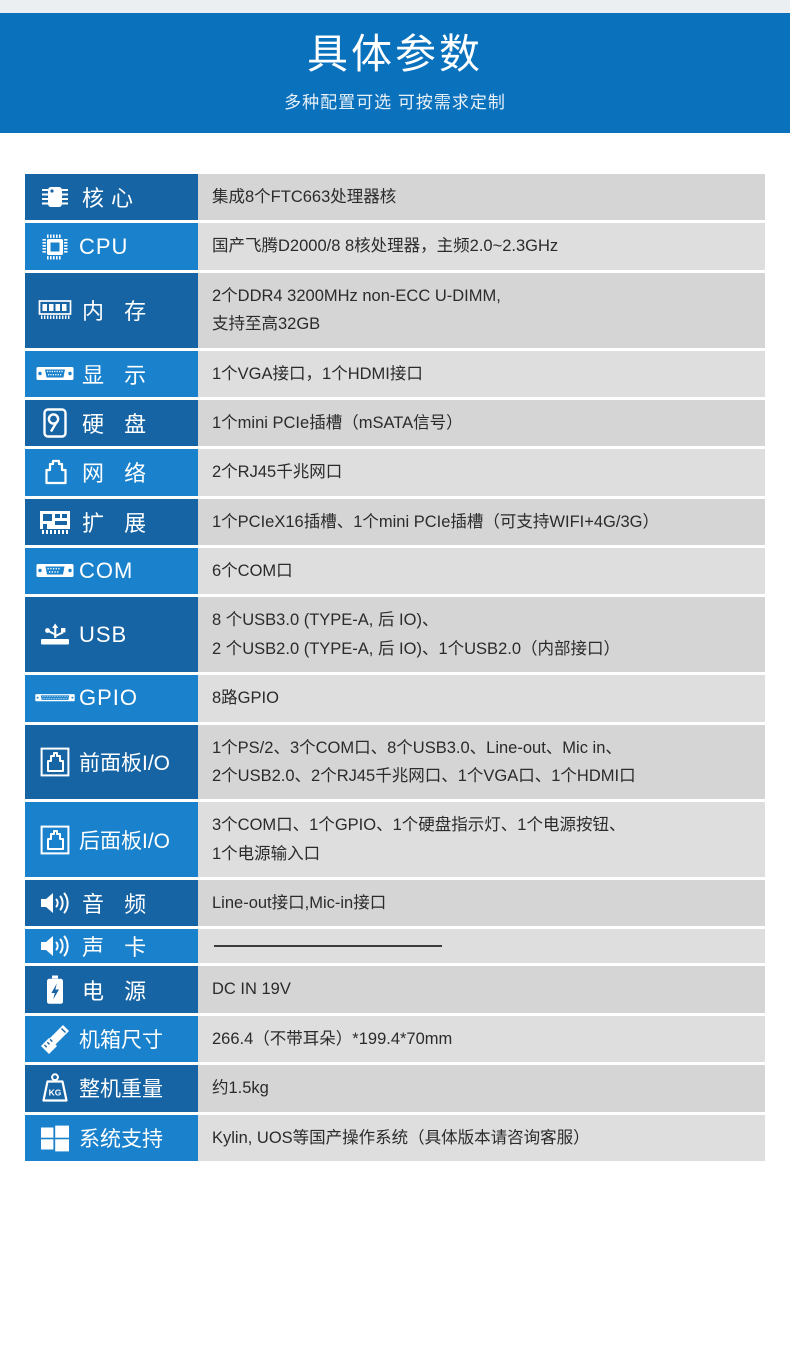 The height and width of the screenshot is (1362, 790). I want to click on spec-label-text: 前面板I/O, so click(125, 763).